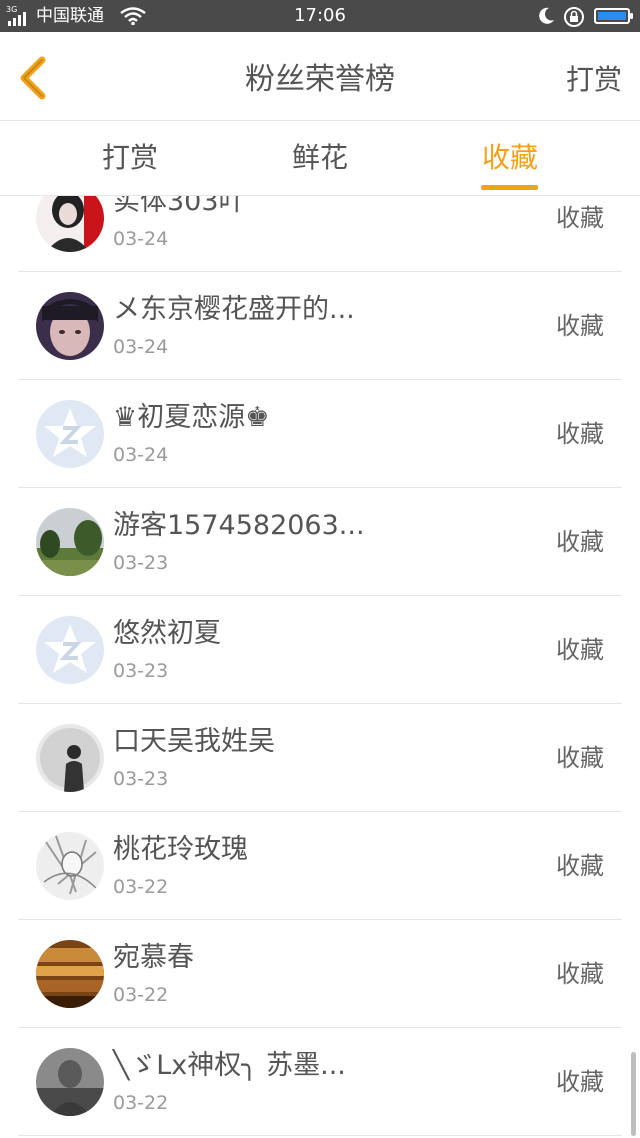 Image resolution: width=640 pixels, height=1138 pixels. Describe the element at coordinates (613, 16) in the screenshot. I see `battery-icon` at that location.